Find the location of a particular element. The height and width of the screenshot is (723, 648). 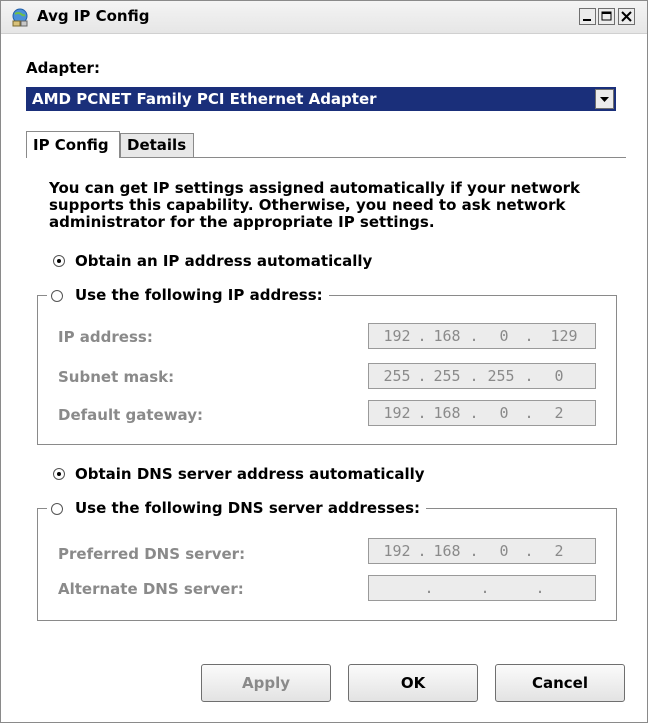

alternate-dns-label: Alternate DNS server: is located at coordinates (151, 589).